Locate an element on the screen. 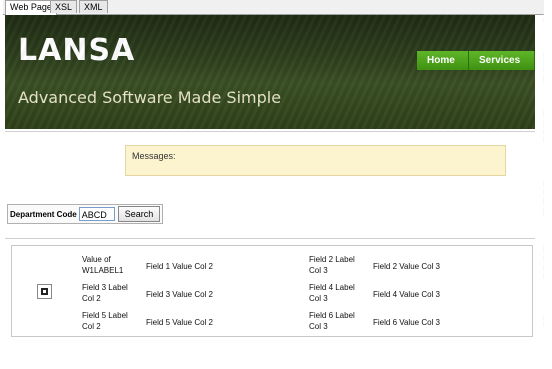 The height and width of the screenshot is (369, 552). row-select-icon is located at coordinates (44, 291).